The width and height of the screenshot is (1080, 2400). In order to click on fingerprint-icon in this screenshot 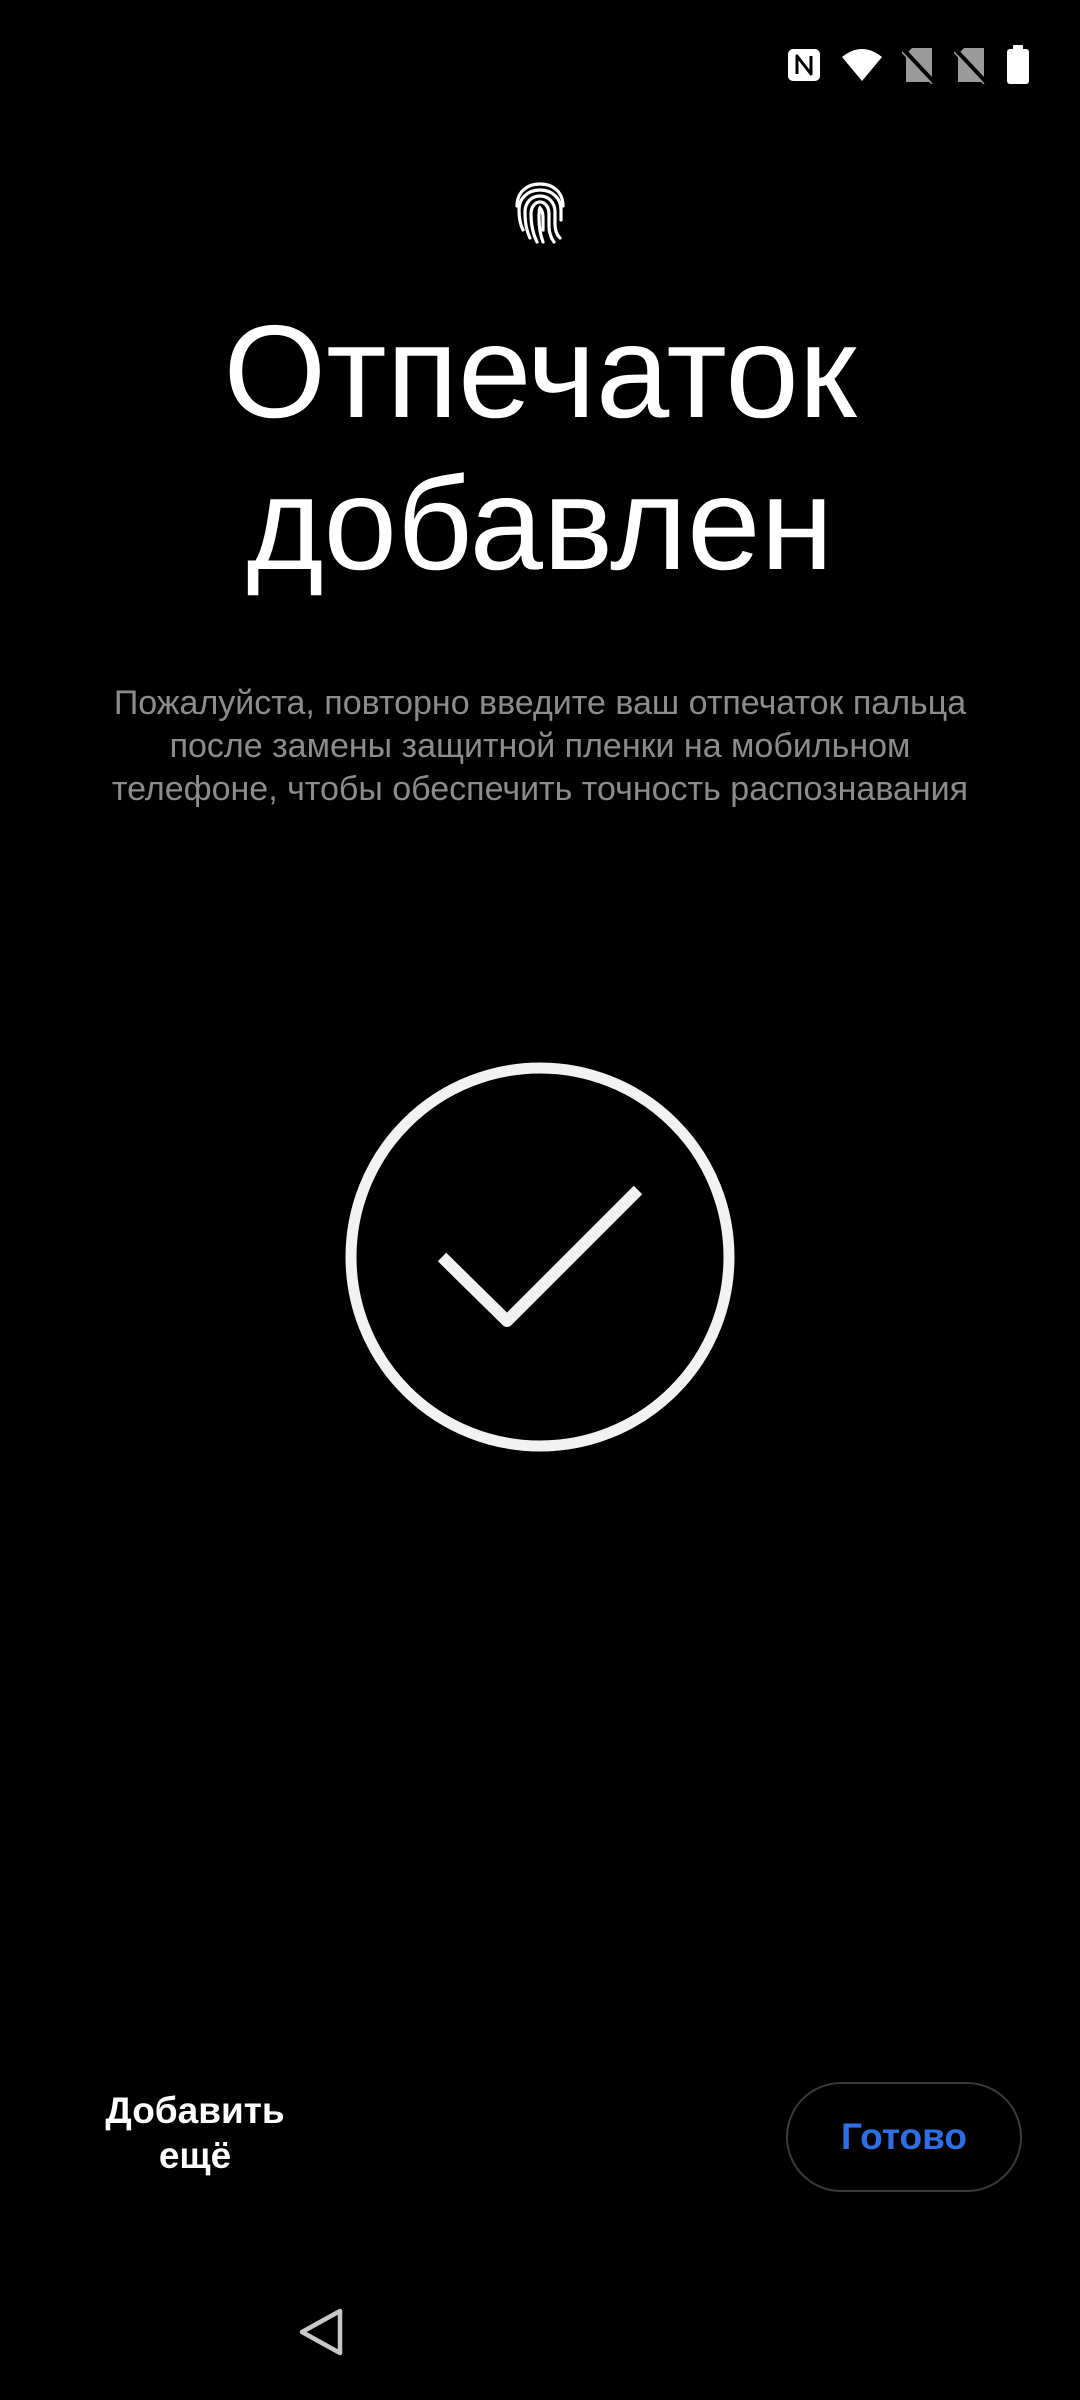, I will do `click(540, 213)`.